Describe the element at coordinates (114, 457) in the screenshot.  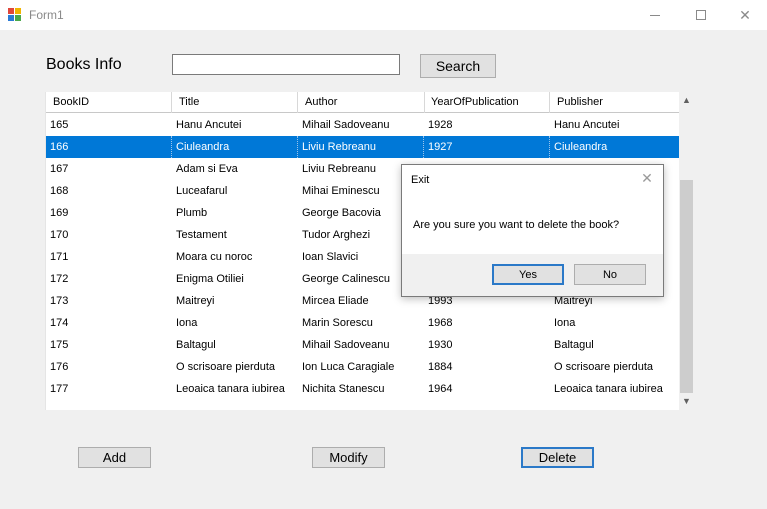
I see `add-button: Add` at that location.